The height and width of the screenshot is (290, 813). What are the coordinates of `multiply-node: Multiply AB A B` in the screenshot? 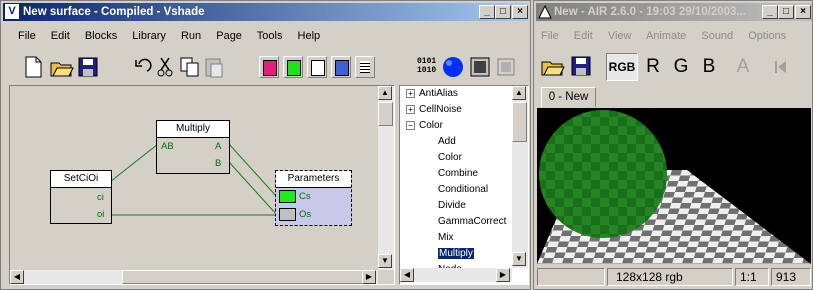 It's located at (193, 147).